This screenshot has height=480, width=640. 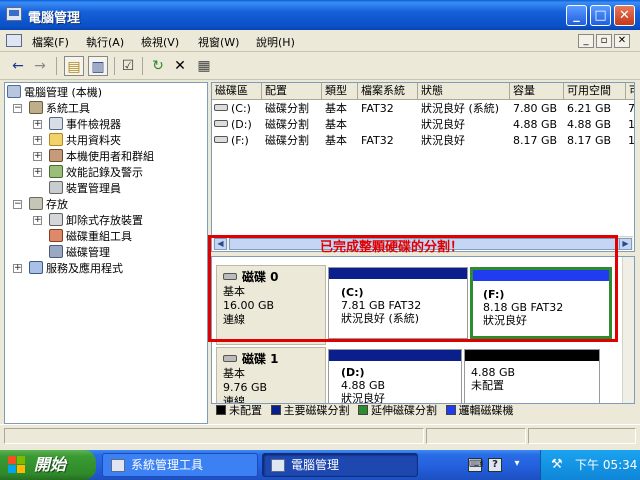 What do you see at coordinates (105, 42) in the screenshot?
I see `menu-action: 執行(A)` at bounding box center [105, 42].